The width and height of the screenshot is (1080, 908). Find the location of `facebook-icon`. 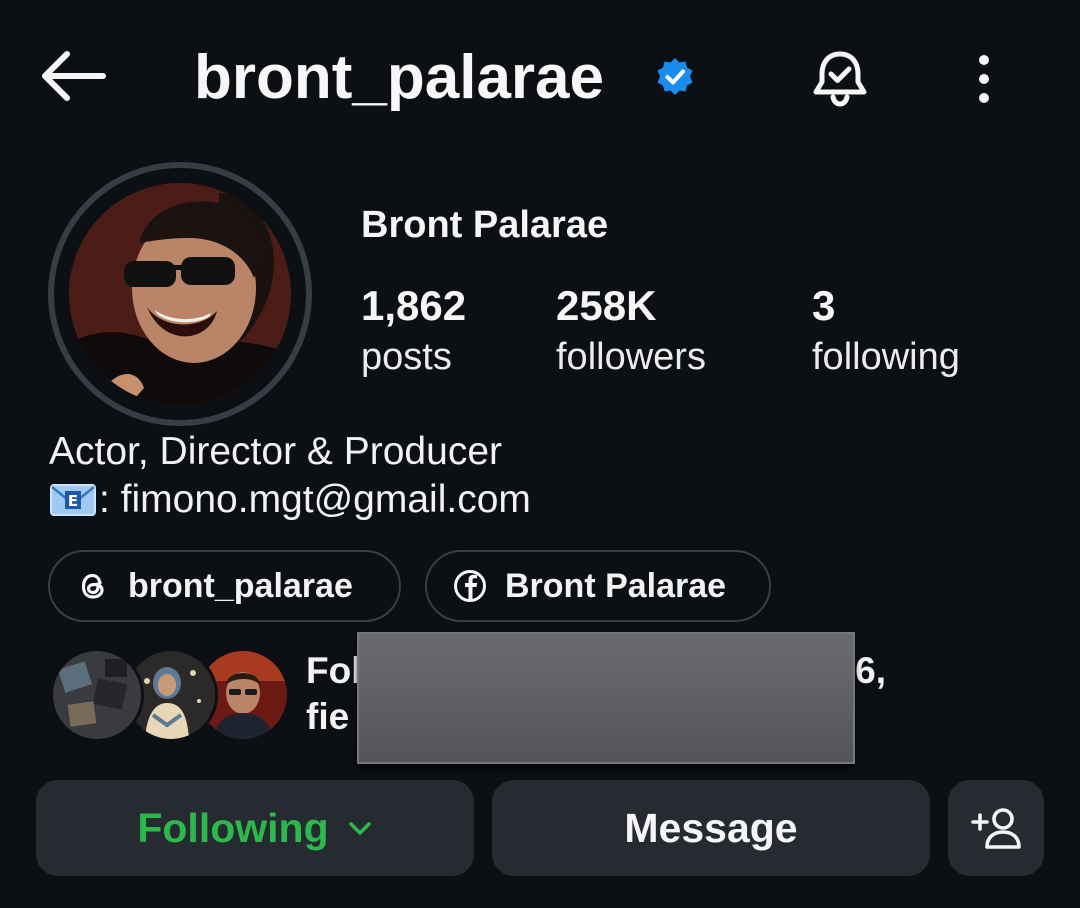

facebook-icon is located at coordinates (470, 586).